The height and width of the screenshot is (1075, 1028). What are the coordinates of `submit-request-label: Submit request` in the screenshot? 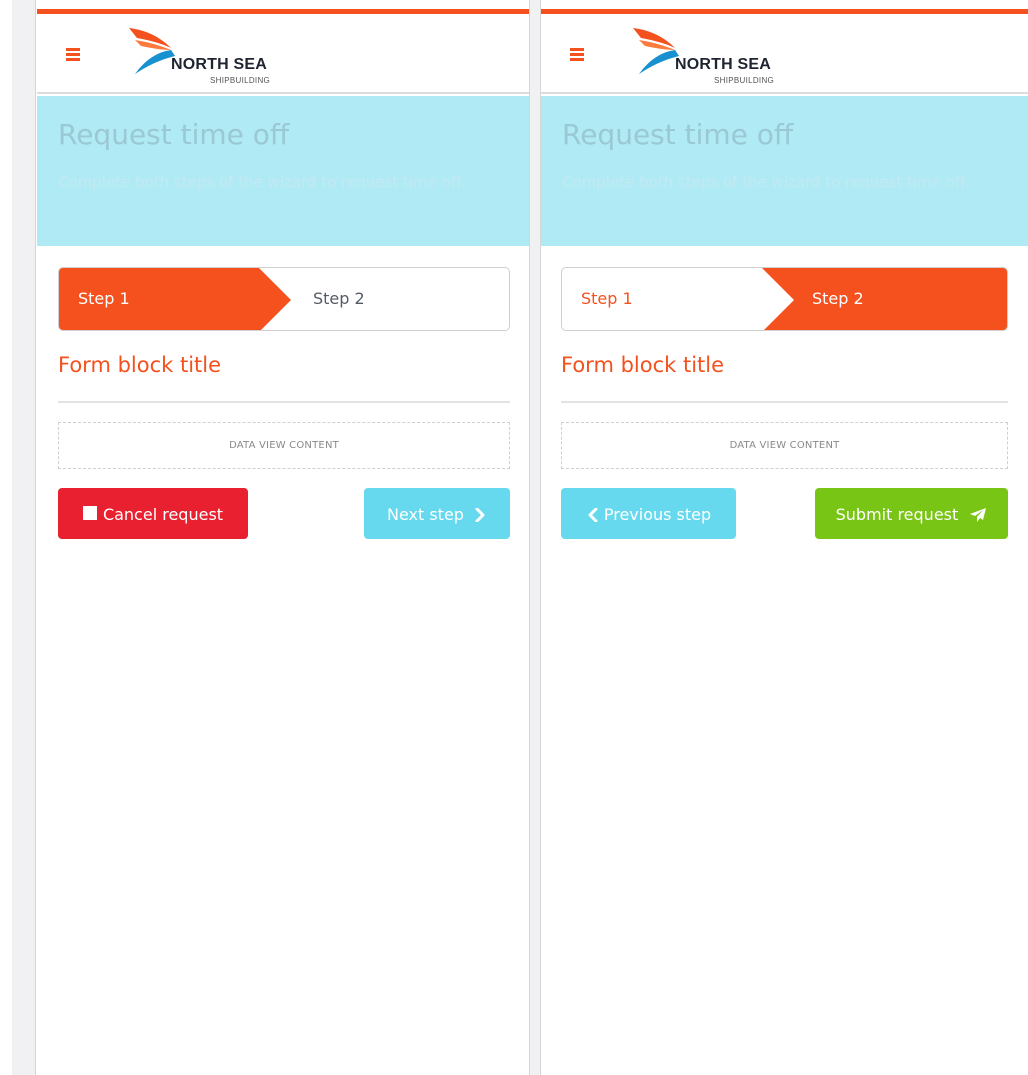 It's located at (897, 514).